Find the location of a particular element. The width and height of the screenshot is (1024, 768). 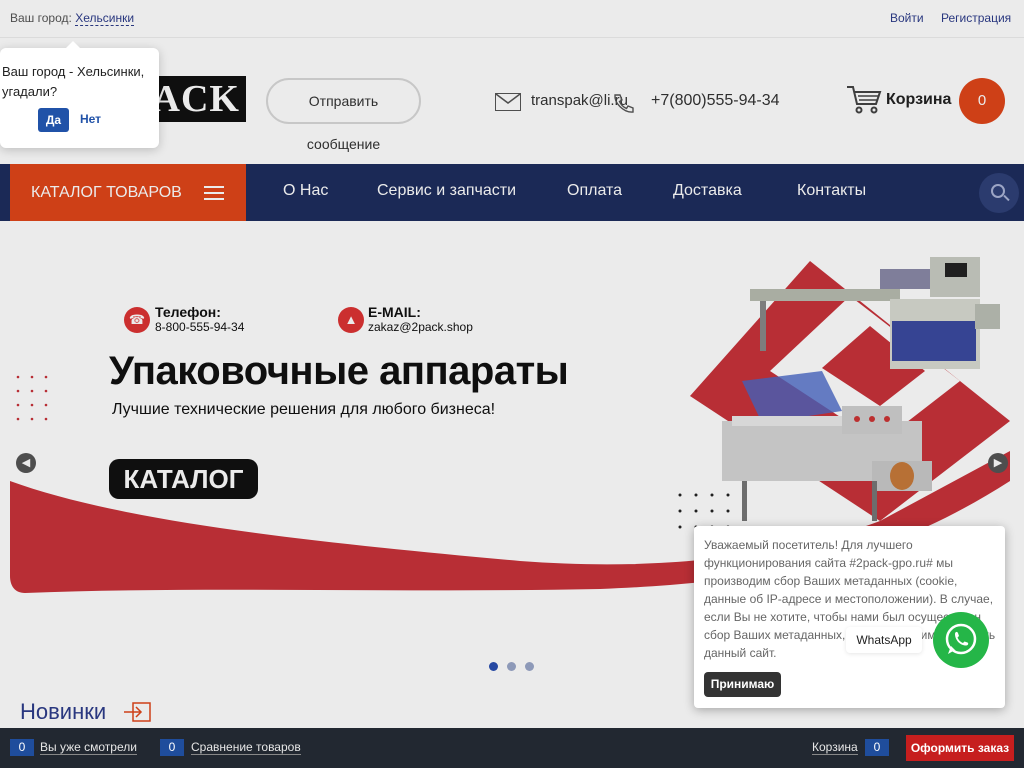

viewed-count-badge: 0 is located at coordinates (22, 747).